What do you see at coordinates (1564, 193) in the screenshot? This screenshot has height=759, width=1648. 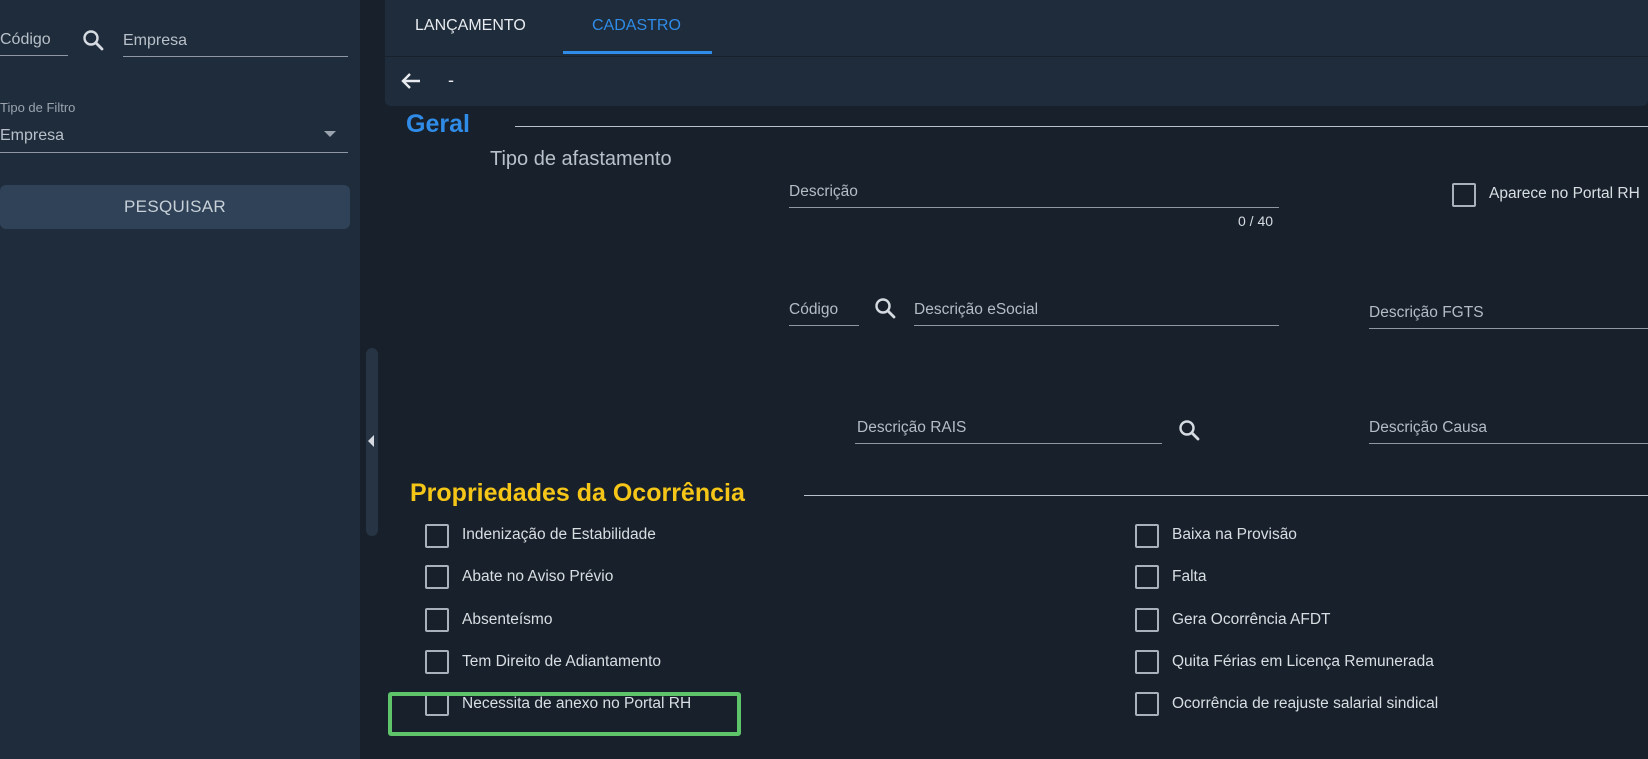 I see `portal-rh-label: Aparece no Portal RH` at bounding box center [1564, 193].